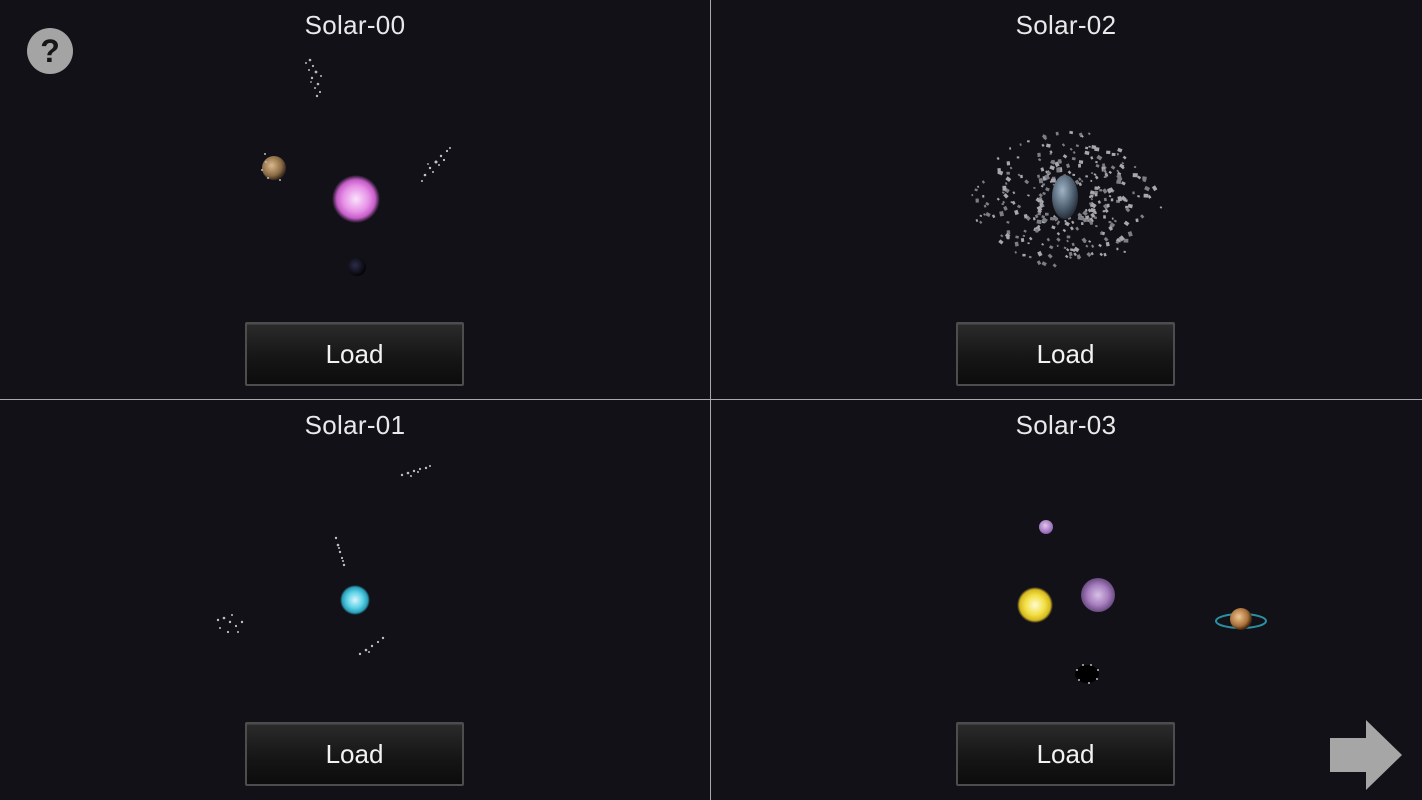  I want to click on next-arrow-button, so click(1366, 755).